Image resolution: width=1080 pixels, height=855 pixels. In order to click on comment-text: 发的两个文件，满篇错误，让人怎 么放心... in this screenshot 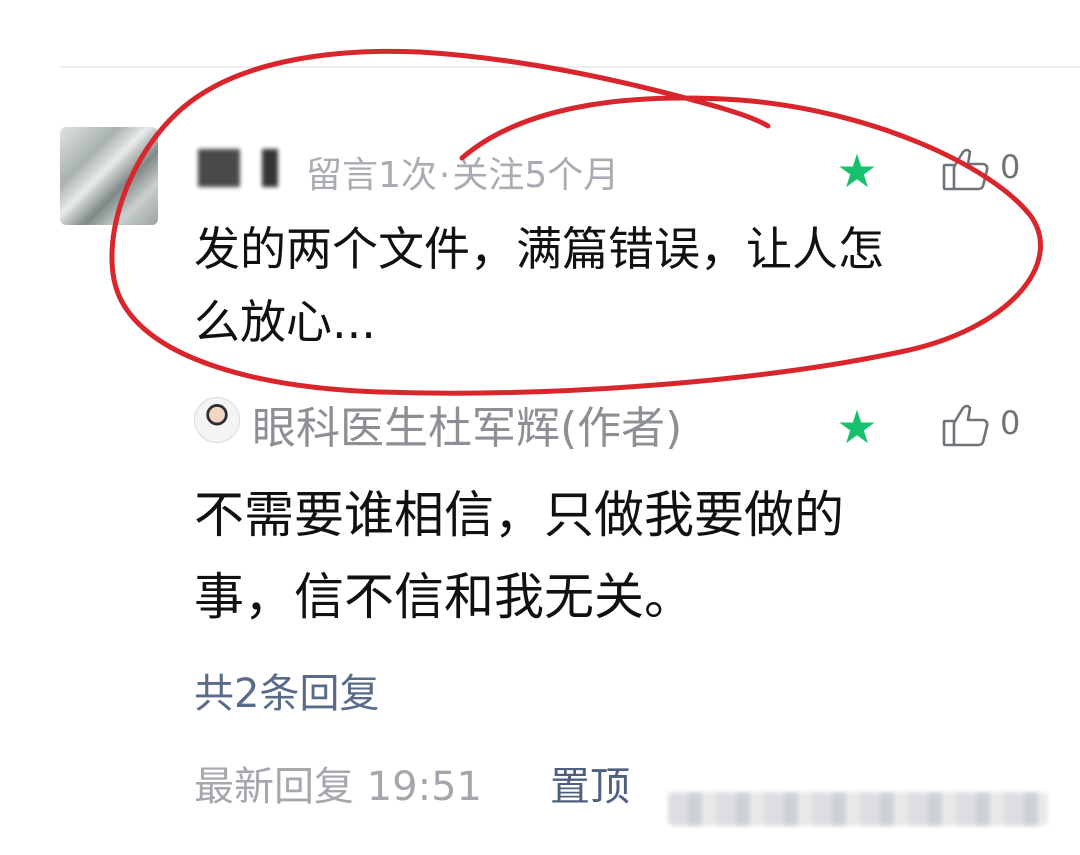, I will do `click(604, 286)`.